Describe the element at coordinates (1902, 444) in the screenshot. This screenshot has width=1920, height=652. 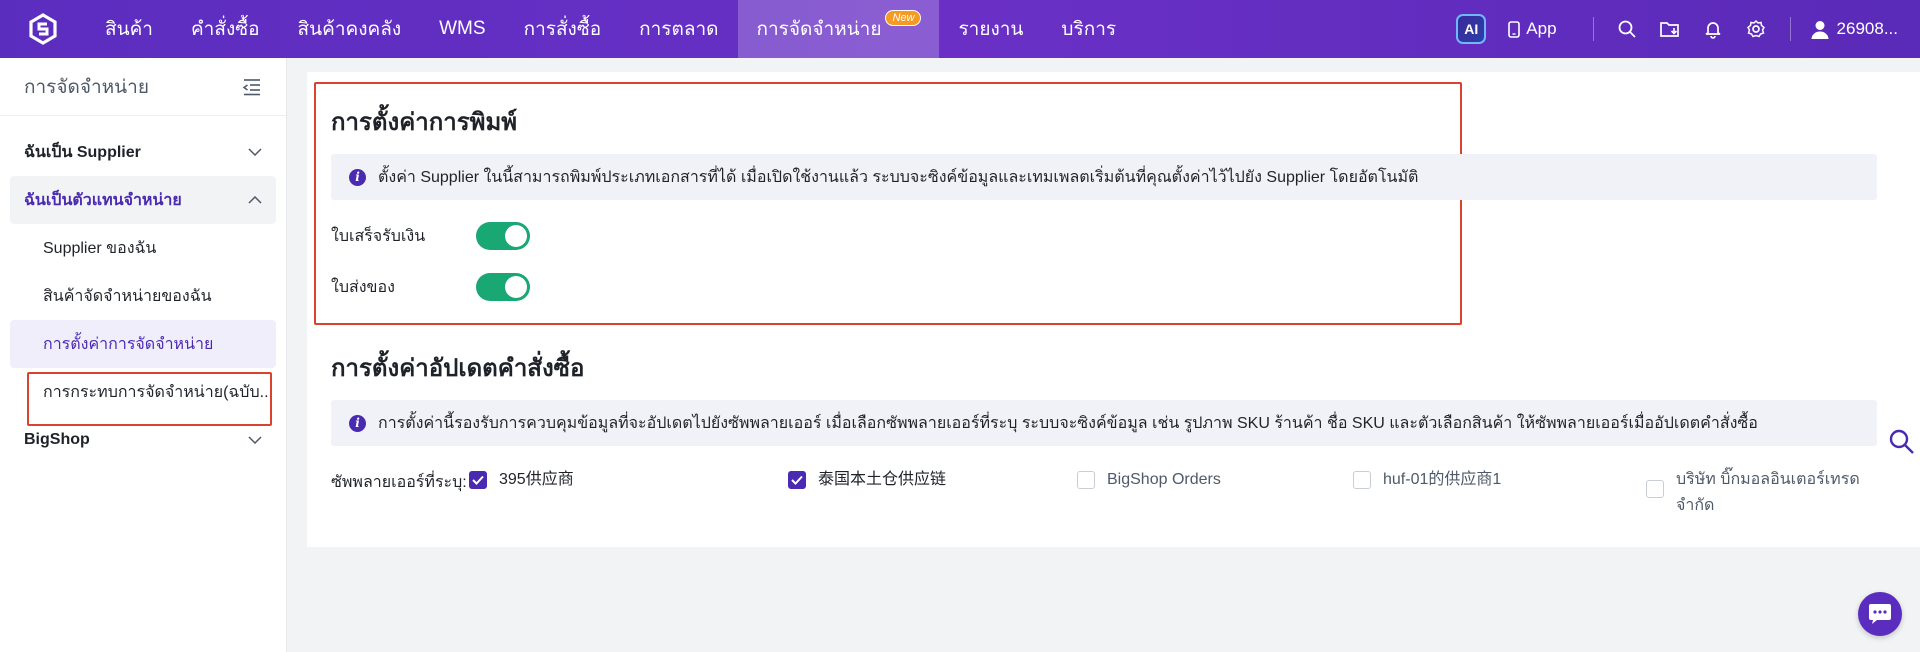
I see `floating-search-icon` at that location.